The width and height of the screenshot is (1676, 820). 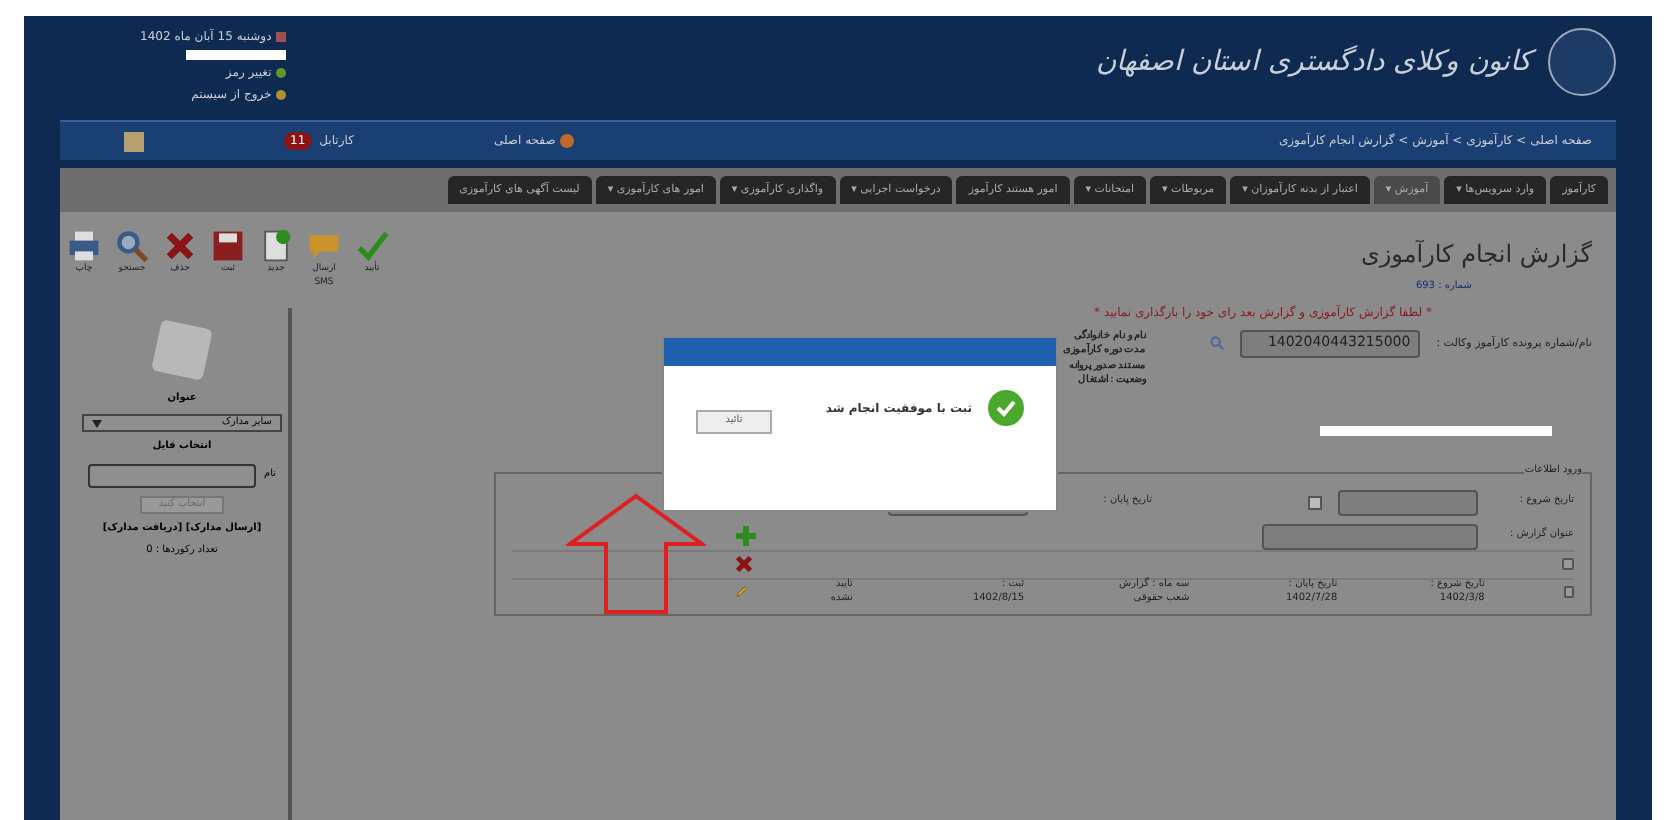 What do you see at coordinates (235, 55) in the screenshot?
I see `redaction-bar` at bounding box center [235, 55].